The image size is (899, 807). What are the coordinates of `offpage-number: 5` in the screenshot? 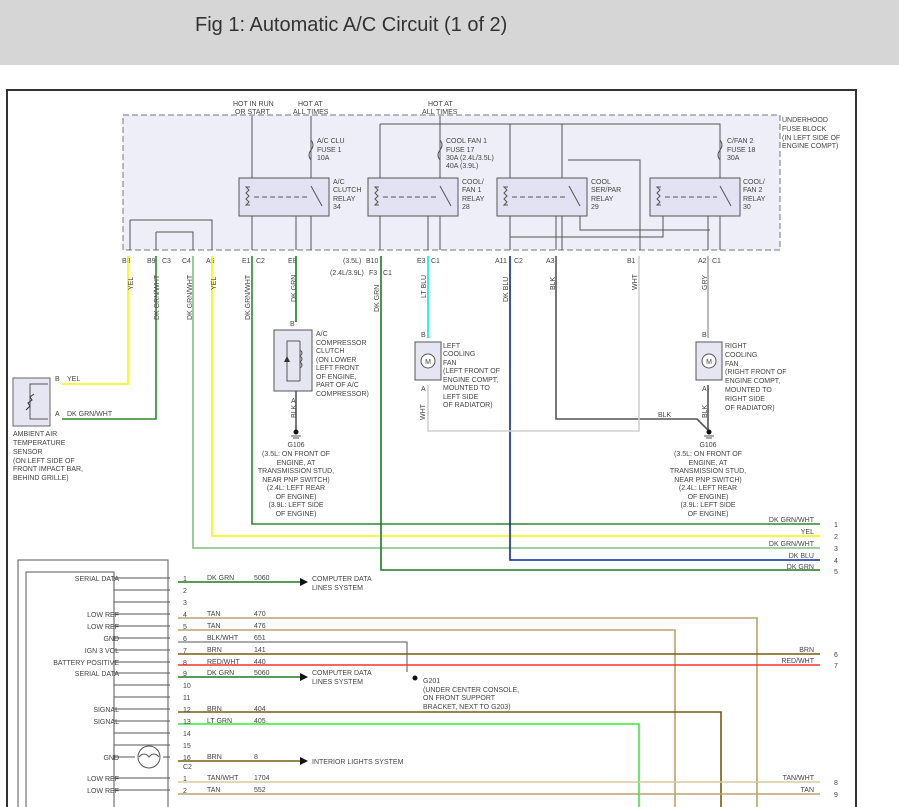 It's located at (836, 572).